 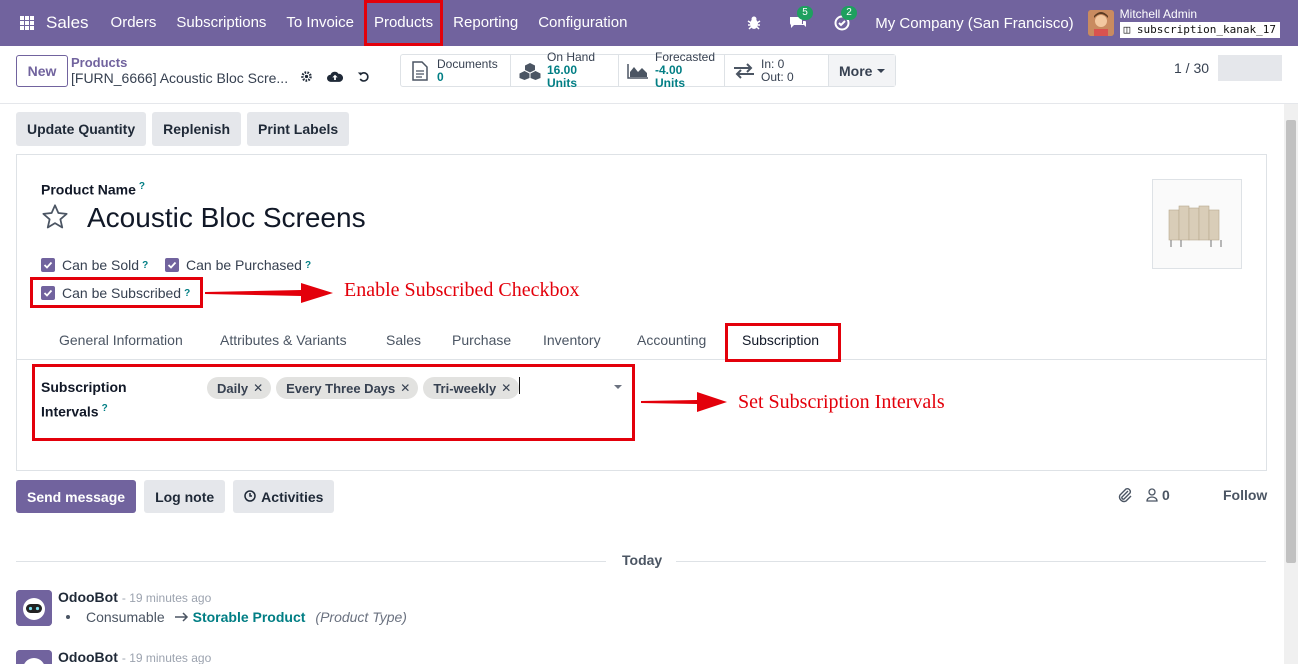 I want to click on new-value: Storable Product, so click(x=249, y=617).